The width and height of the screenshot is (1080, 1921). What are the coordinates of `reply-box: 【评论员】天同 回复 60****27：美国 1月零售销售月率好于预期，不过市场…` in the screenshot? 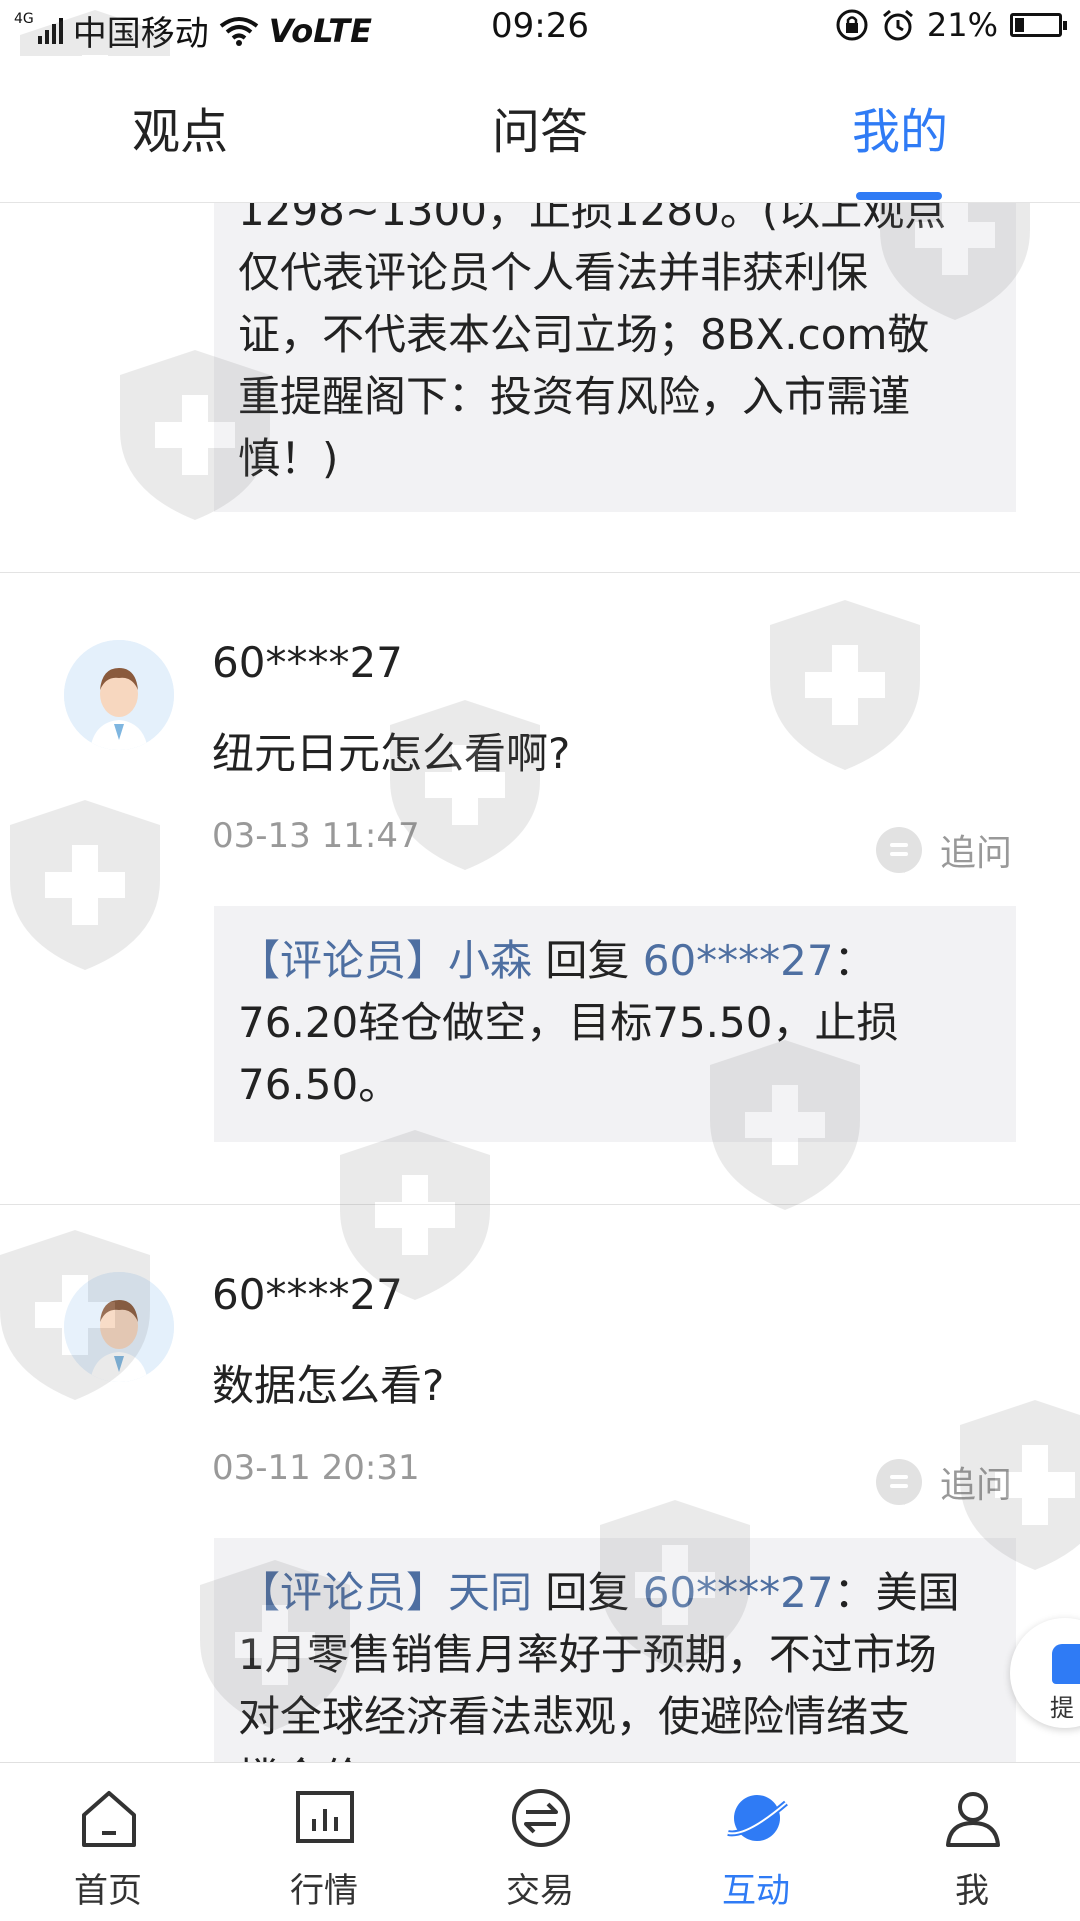 It's located at (615, 1650).